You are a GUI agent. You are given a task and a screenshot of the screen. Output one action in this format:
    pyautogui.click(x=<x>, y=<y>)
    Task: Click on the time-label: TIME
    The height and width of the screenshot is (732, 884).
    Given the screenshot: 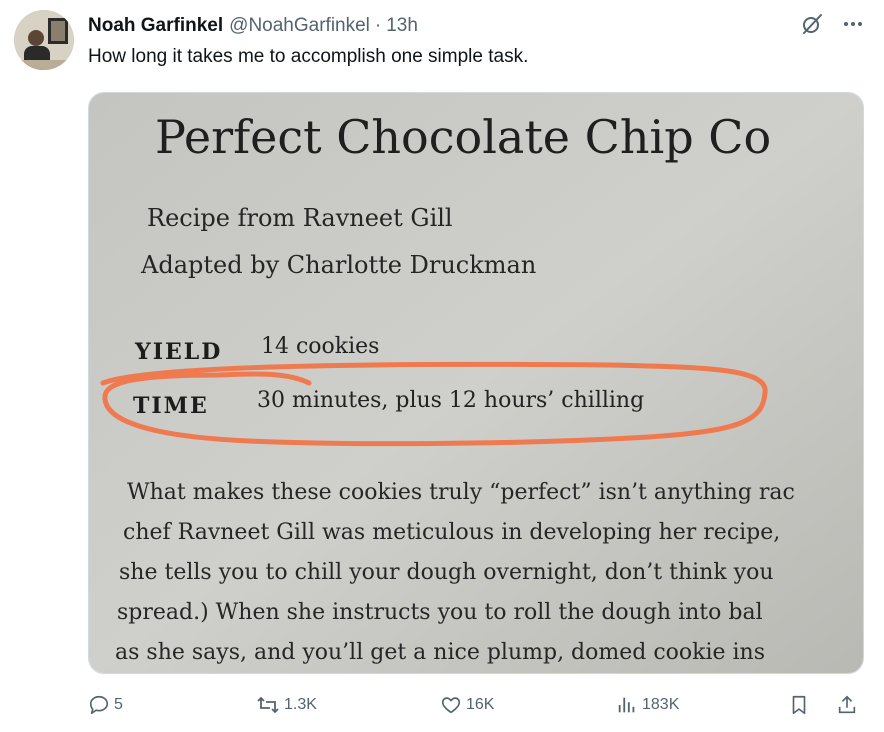 What is the action you would take?
    pyautogui.click(x=171, y=406)
    